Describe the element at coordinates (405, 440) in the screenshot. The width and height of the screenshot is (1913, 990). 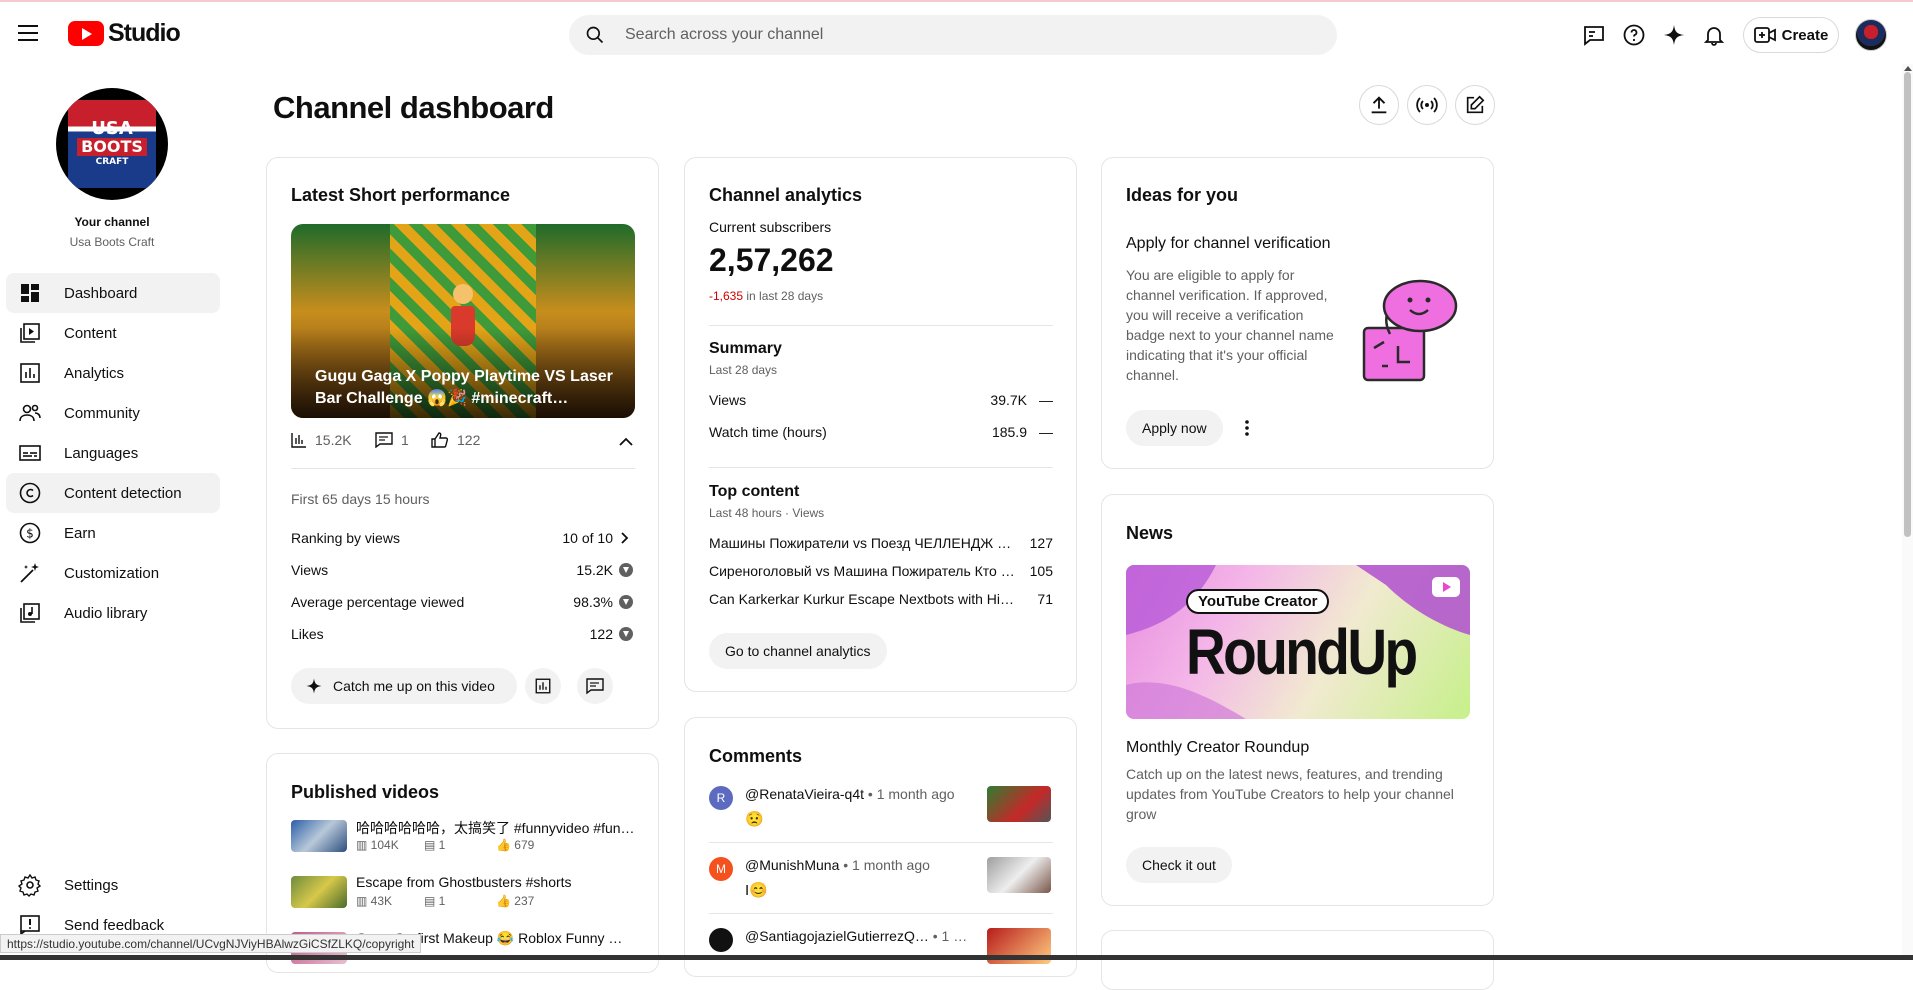
I see `short-comments: 1` at that location.